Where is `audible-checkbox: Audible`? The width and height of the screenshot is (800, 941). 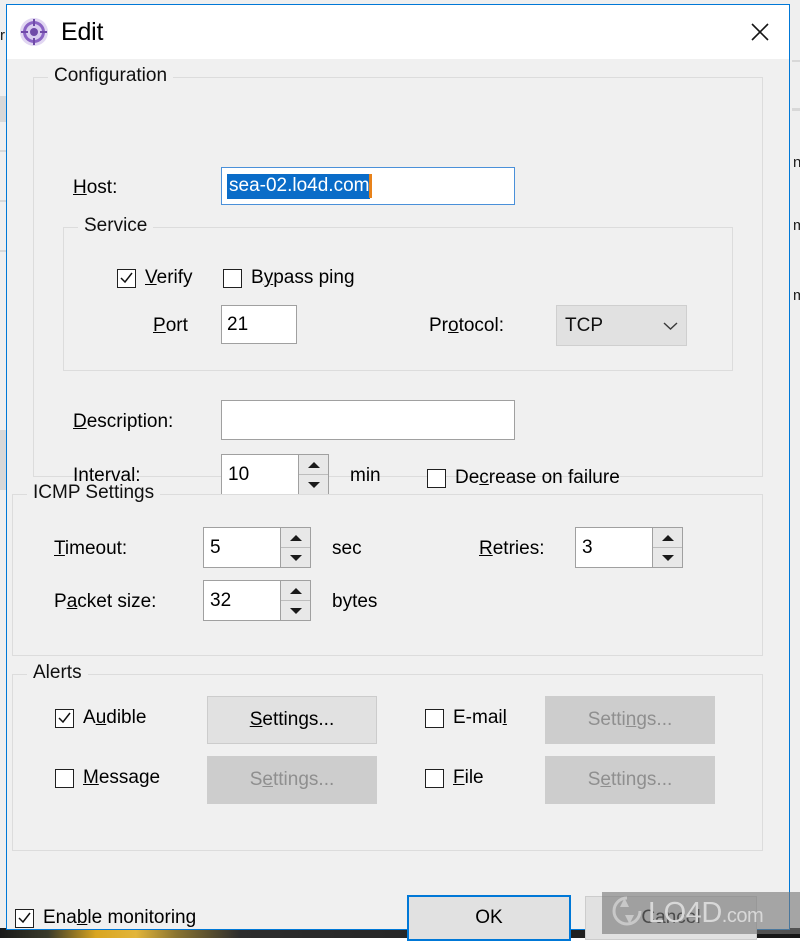
audible-checkbox: Audible is located at coordinates (100, 718).